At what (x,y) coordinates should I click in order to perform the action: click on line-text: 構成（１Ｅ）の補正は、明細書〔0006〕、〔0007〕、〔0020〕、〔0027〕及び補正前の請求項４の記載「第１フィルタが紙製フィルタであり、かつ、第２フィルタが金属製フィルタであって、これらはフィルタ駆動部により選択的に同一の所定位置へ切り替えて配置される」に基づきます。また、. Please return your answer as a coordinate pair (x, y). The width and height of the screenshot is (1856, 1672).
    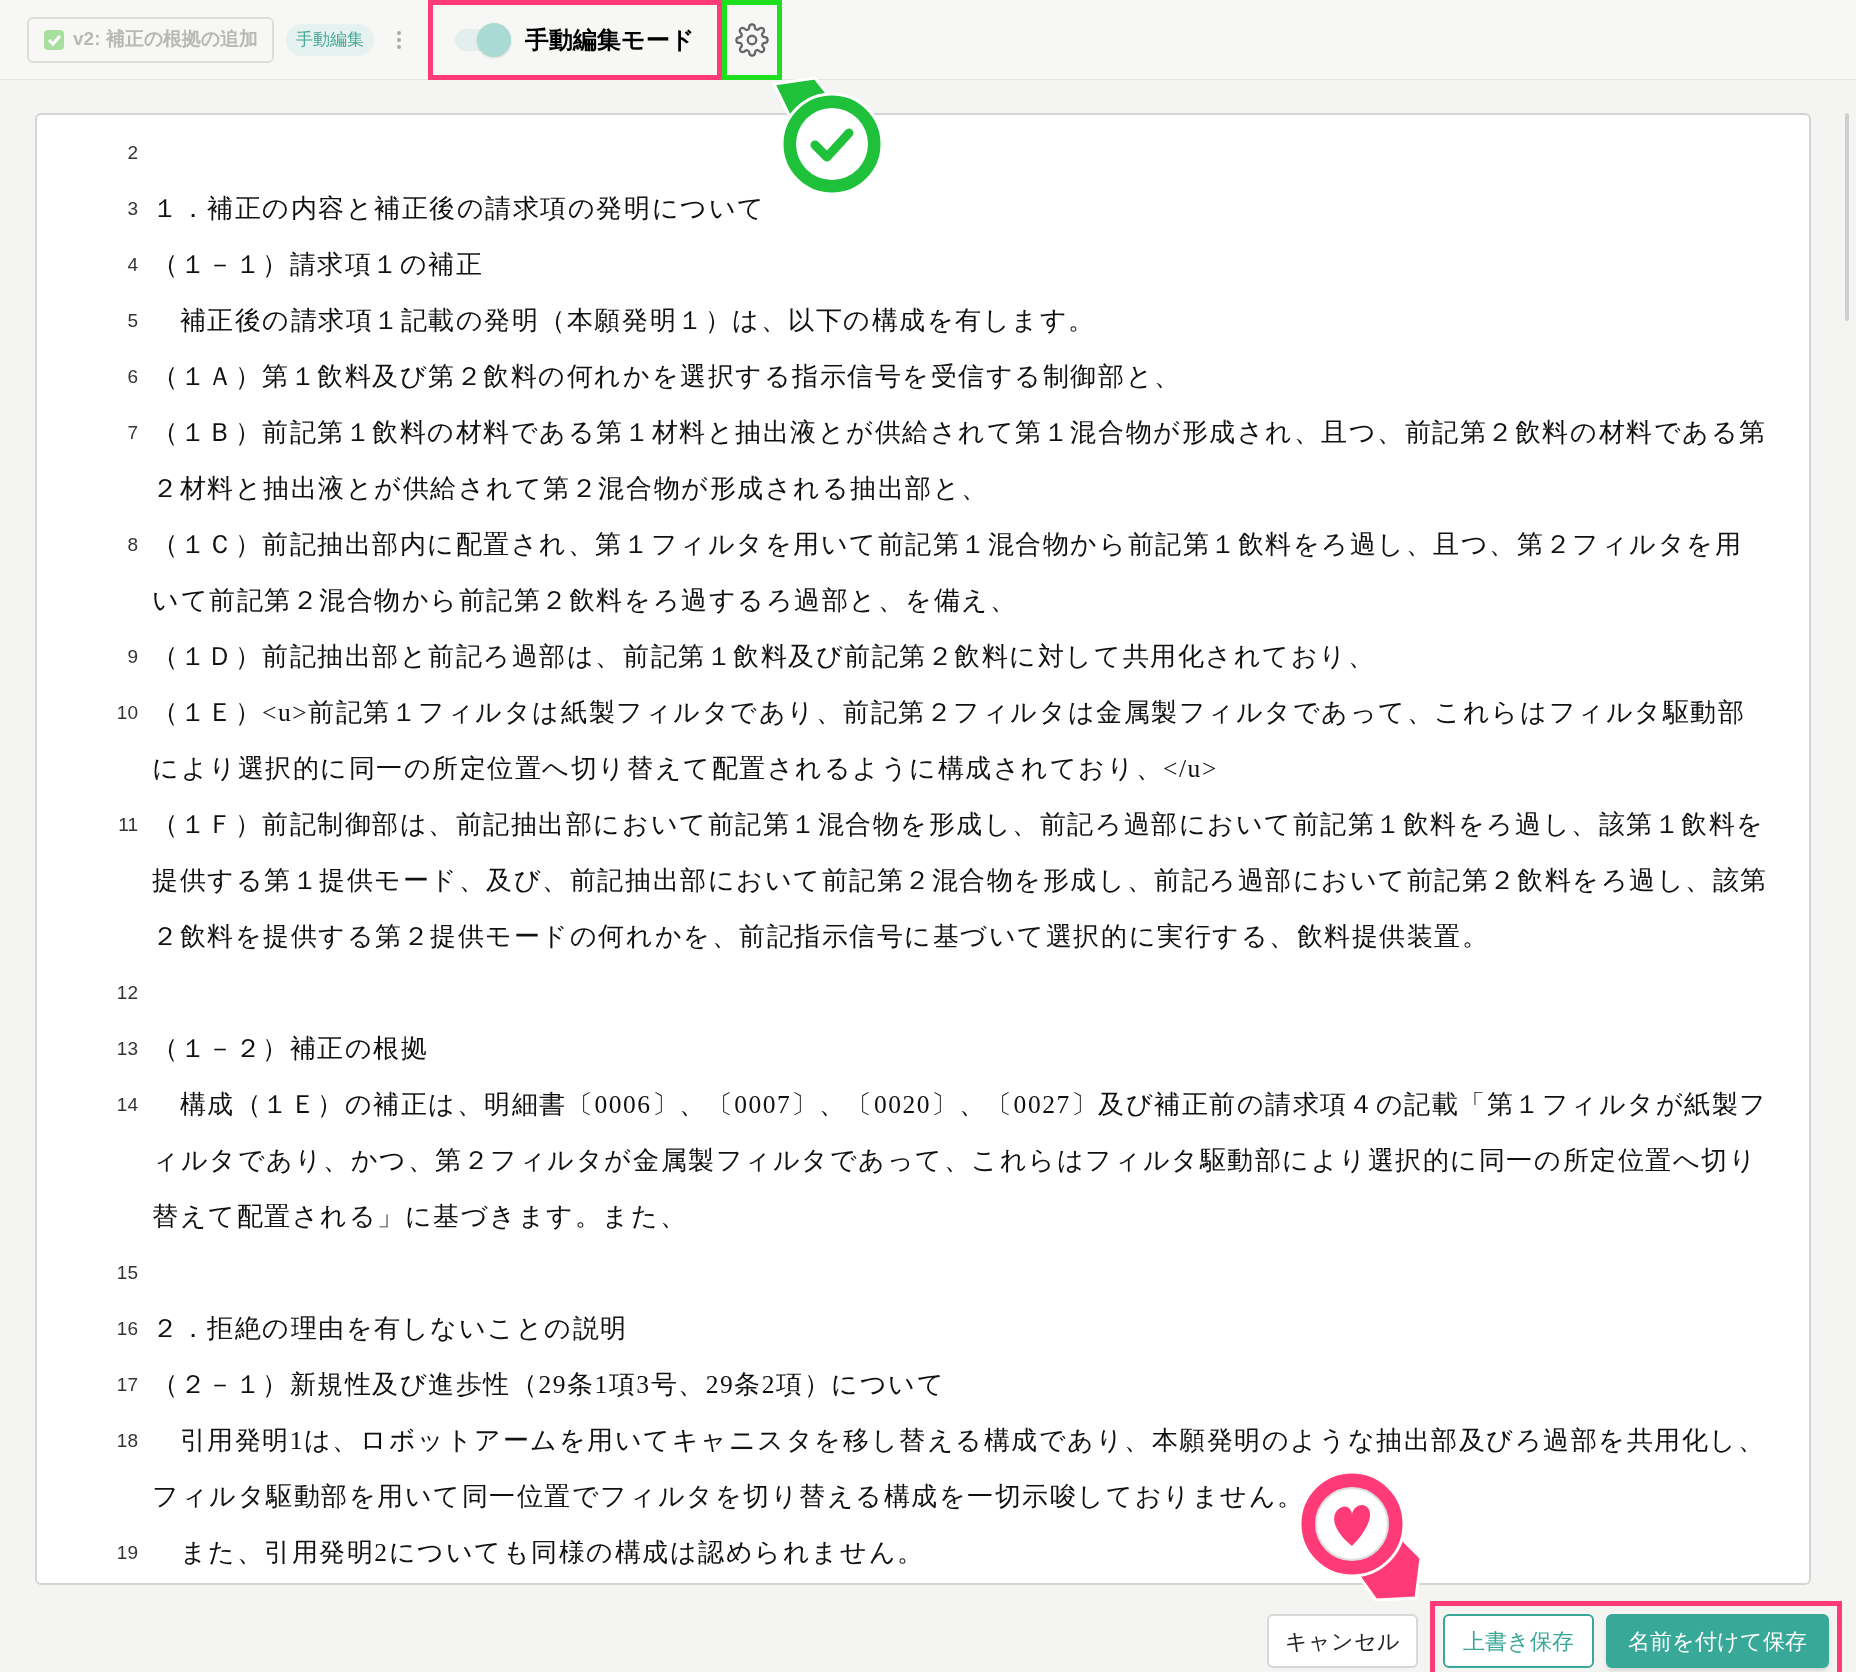
    Looking at the image, I should click on (960, 1161).